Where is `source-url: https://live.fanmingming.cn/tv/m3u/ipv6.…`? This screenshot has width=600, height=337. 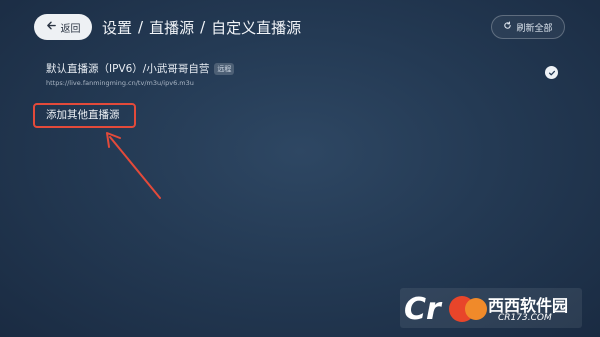
source-url: https://live.fanmingming.cn/tv/m3u/ipv6.… is located at coordinates (120, 83).